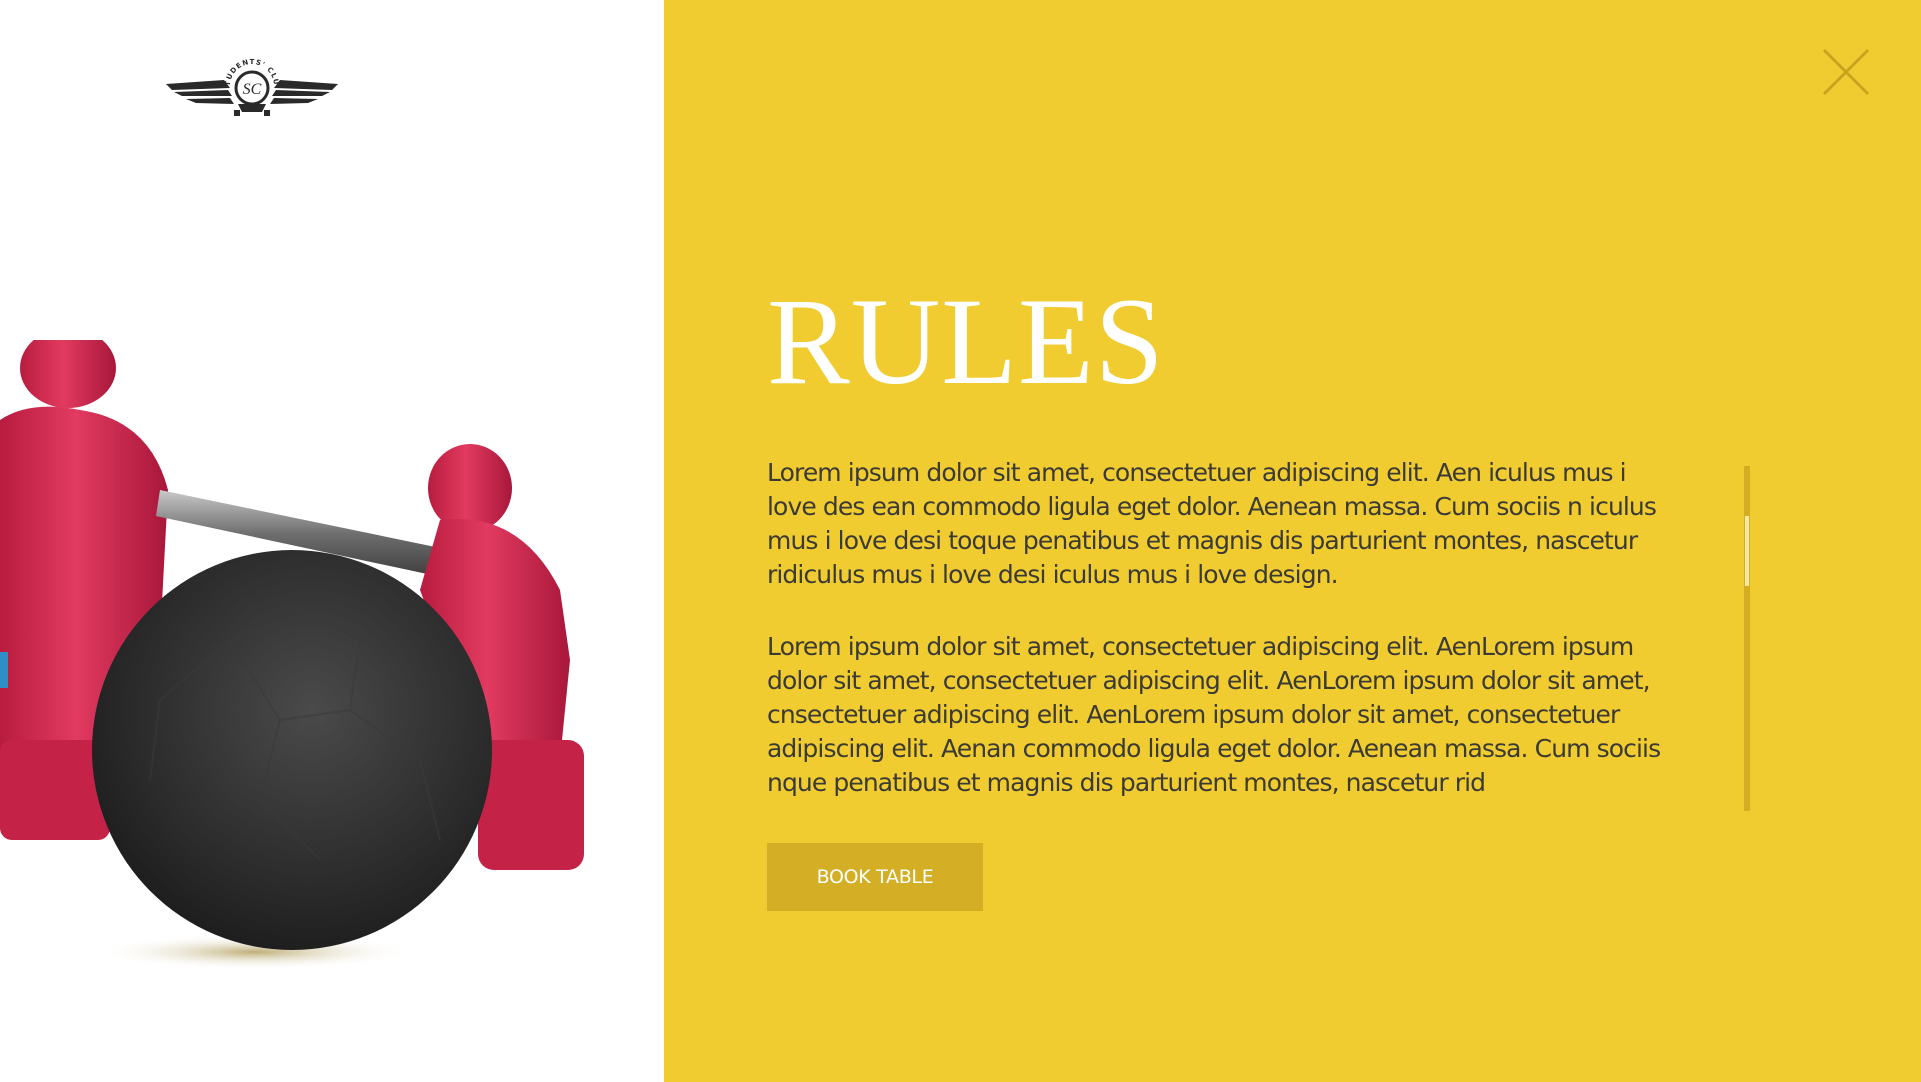  I want to click on students-club-logo: SC STUDENTS' CLUB, so click(250, 81).